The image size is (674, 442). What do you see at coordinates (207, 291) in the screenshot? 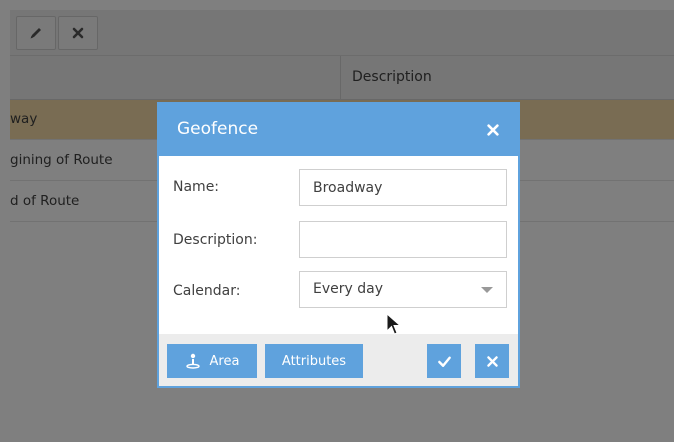
I see `calendar-label: Calendar:` at bounding box center [207, 291].